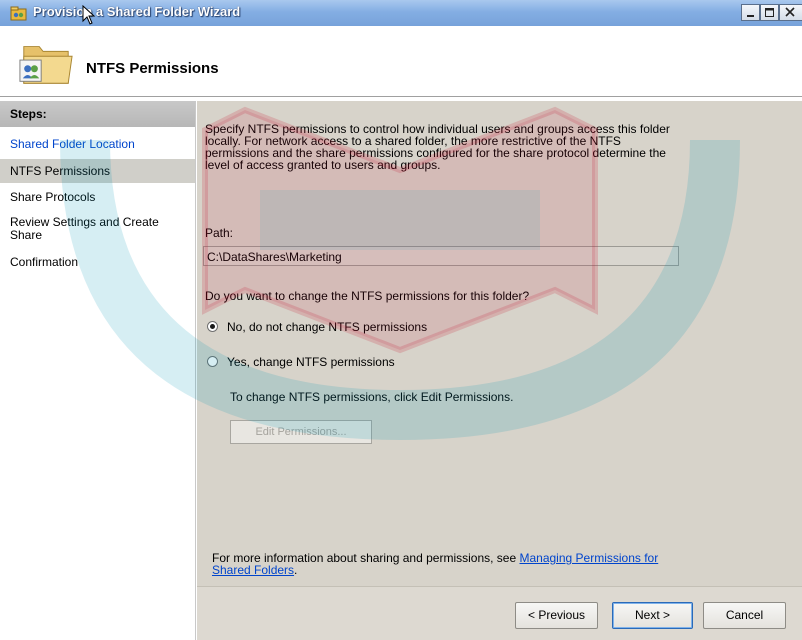 This screenshot has height=640, width=802. I want to click on steps-header: Steps:, so click(97, 114).